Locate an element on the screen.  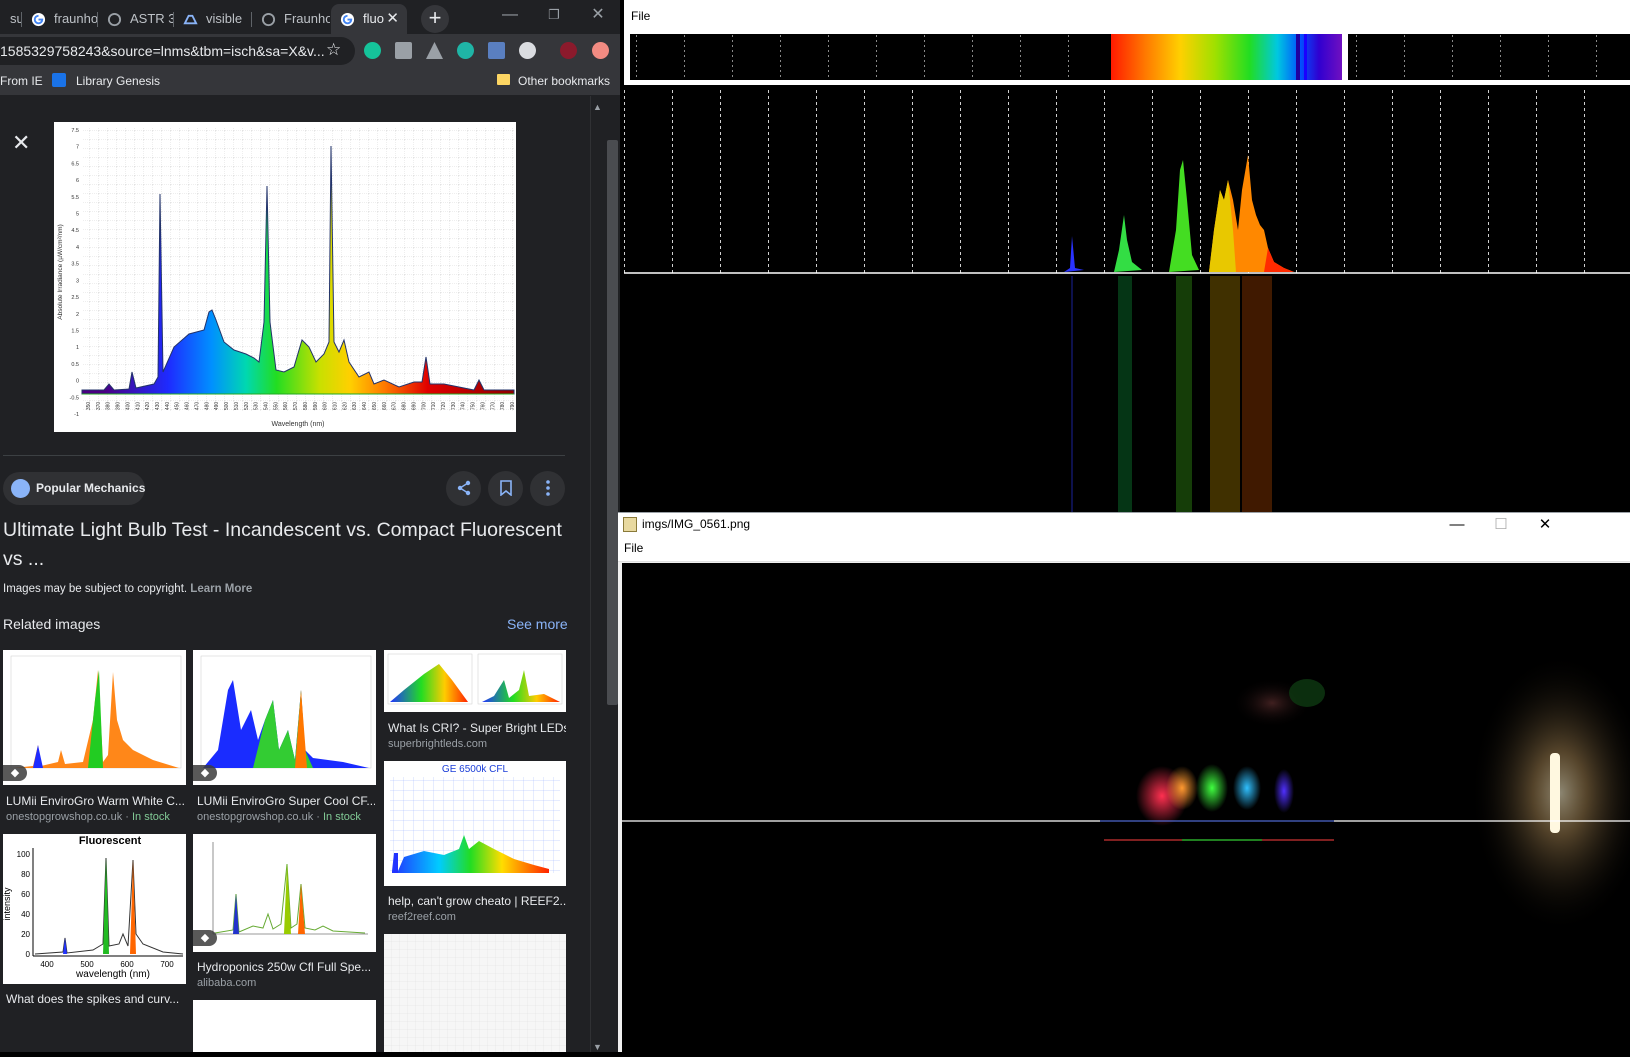
thumb-chart is located at coordinates (475, 993).